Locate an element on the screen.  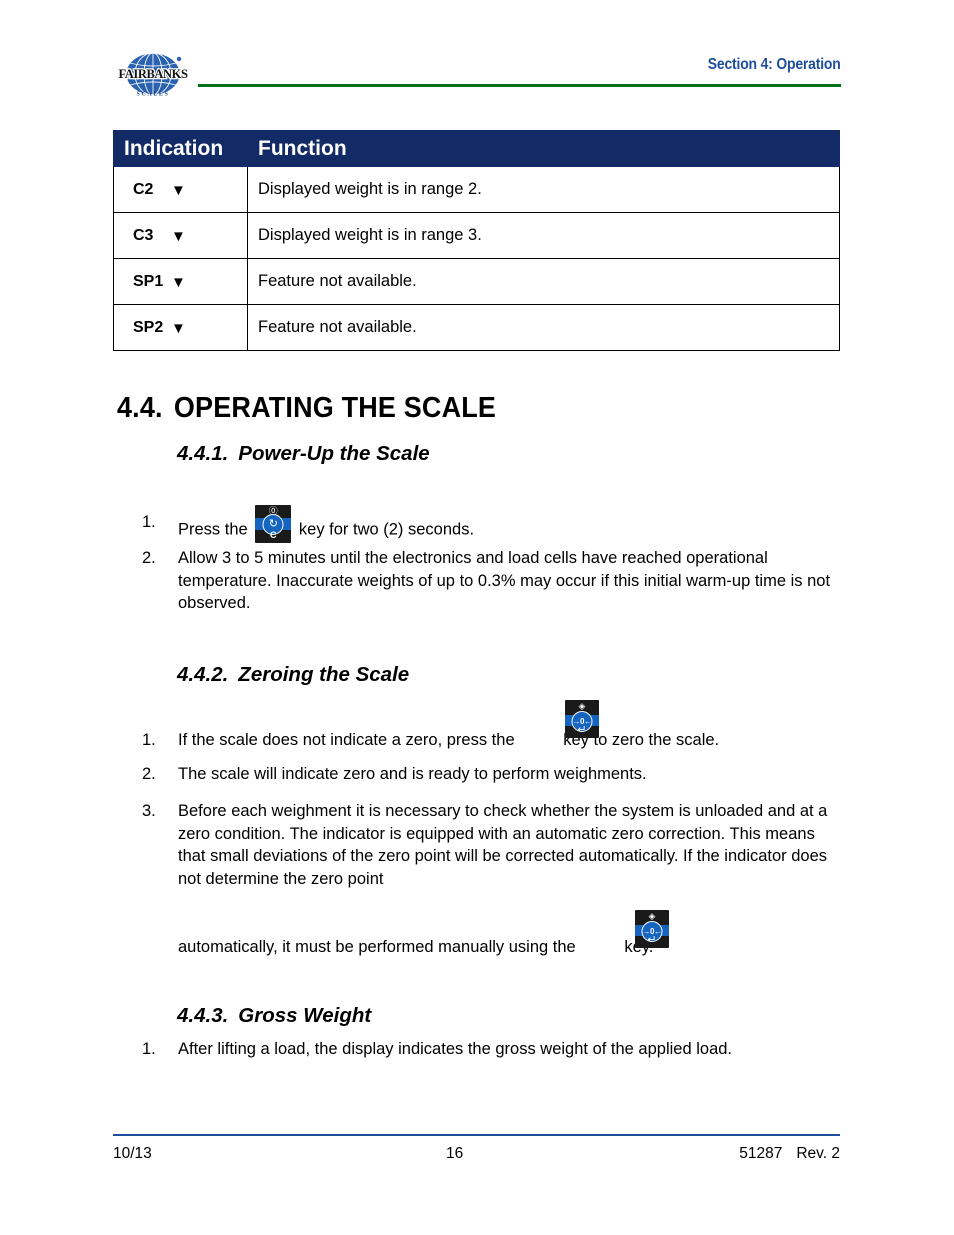
list-text-after: key for two (2) seconds. is located at coordinates (386, 529).